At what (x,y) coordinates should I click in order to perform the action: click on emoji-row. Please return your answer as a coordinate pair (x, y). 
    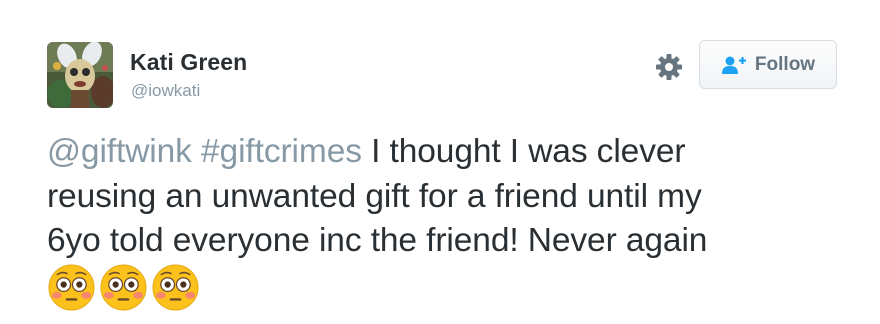
    Looking at the image, I should click on (123, 287).